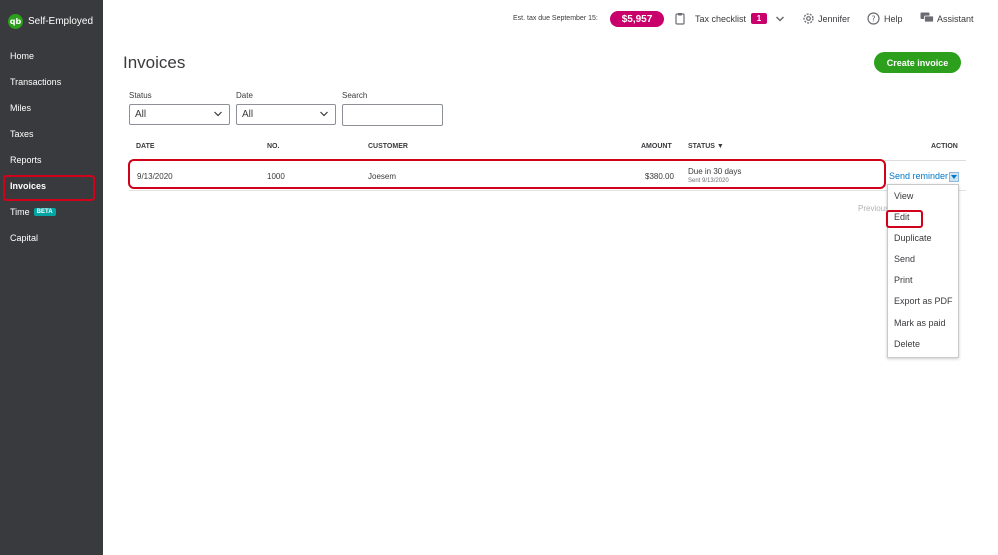 This screenshot has width=998, height=555. What do you see at coordinates (944, 146) in the screenshot?
I see `column-header-action: ACTION` at bounding box center [944, 146].